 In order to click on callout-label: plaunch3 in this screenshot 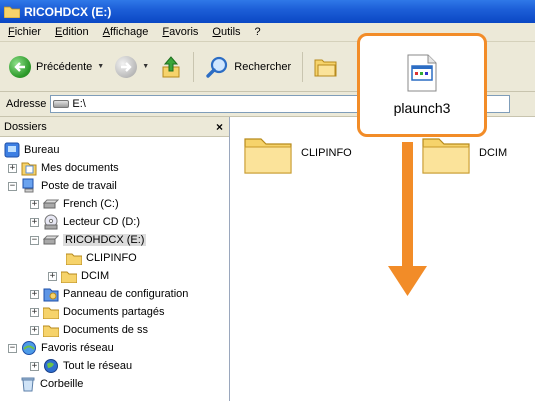, I will do `click(422, 108)`.